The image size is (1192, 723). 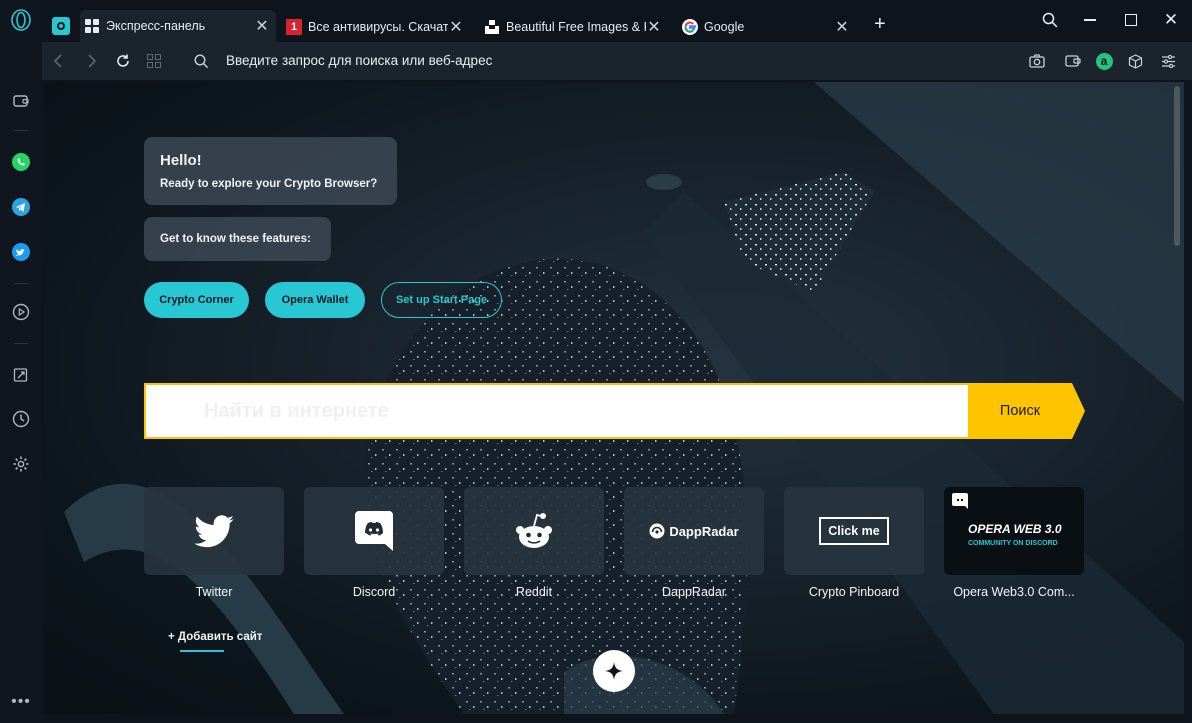 What do you see at coordinates (21, 419) in the screenshot?
I see `history-icon` at bounding box center [21, 419].